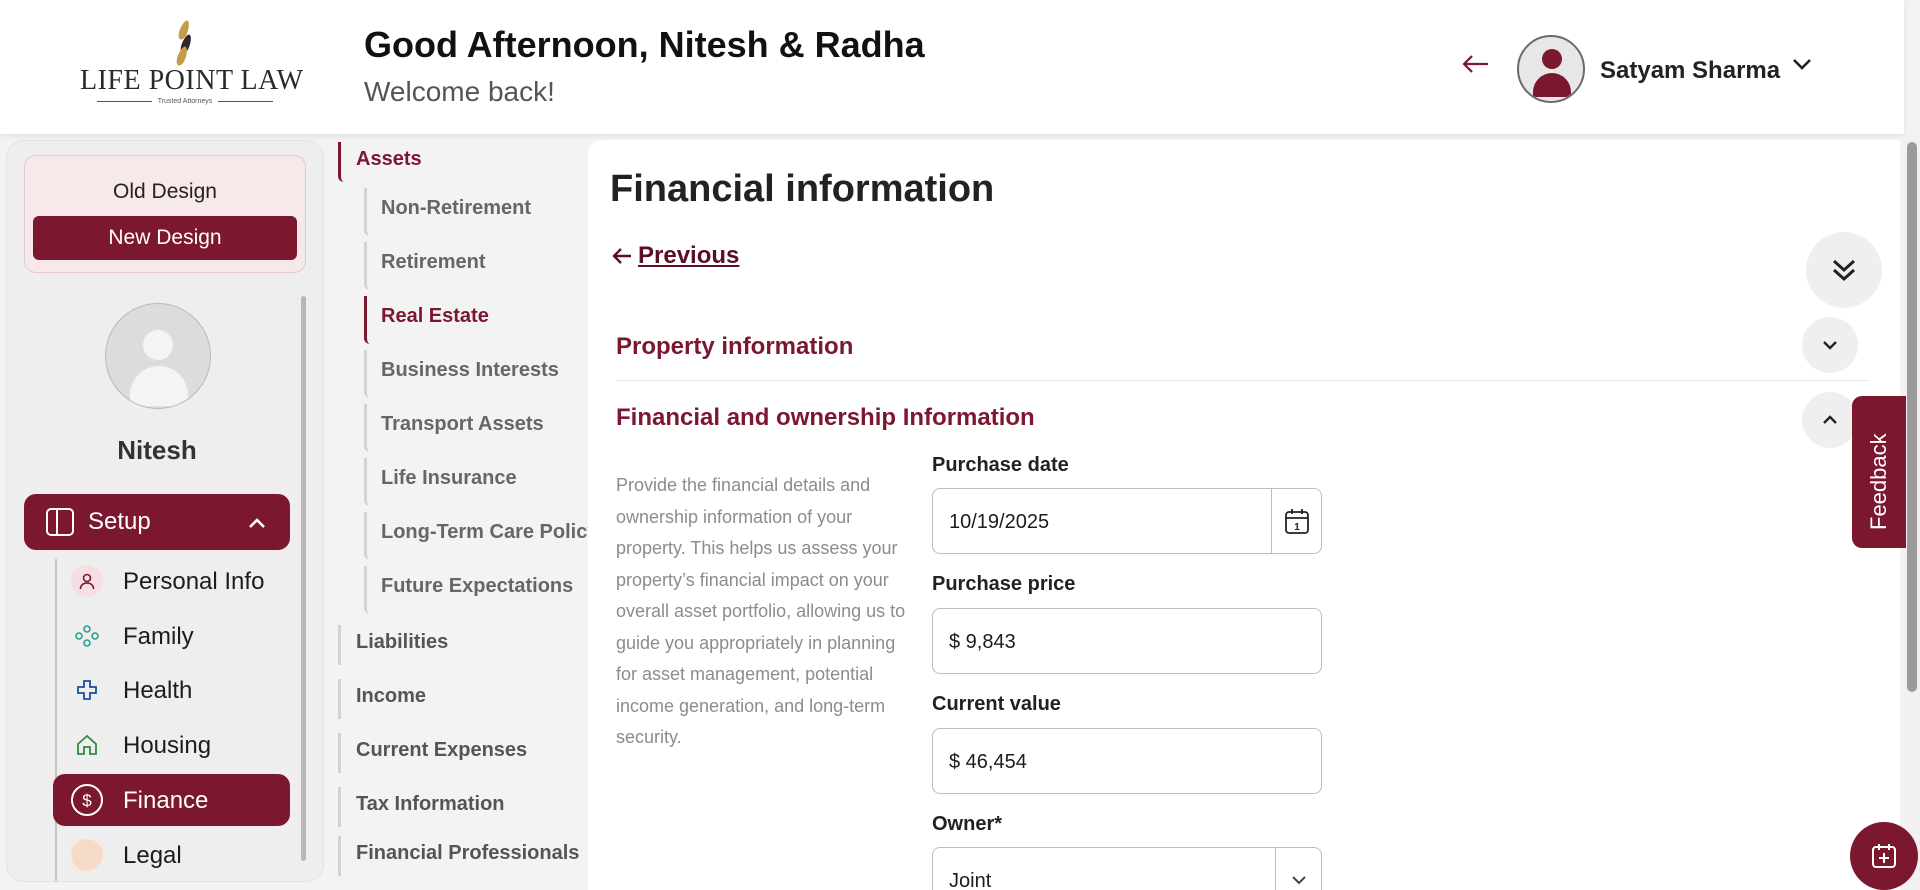 Image resolution: width=1920 pixels, height=890 pixels. I want to click on sidebar-panel-icon, so click(60, 522).